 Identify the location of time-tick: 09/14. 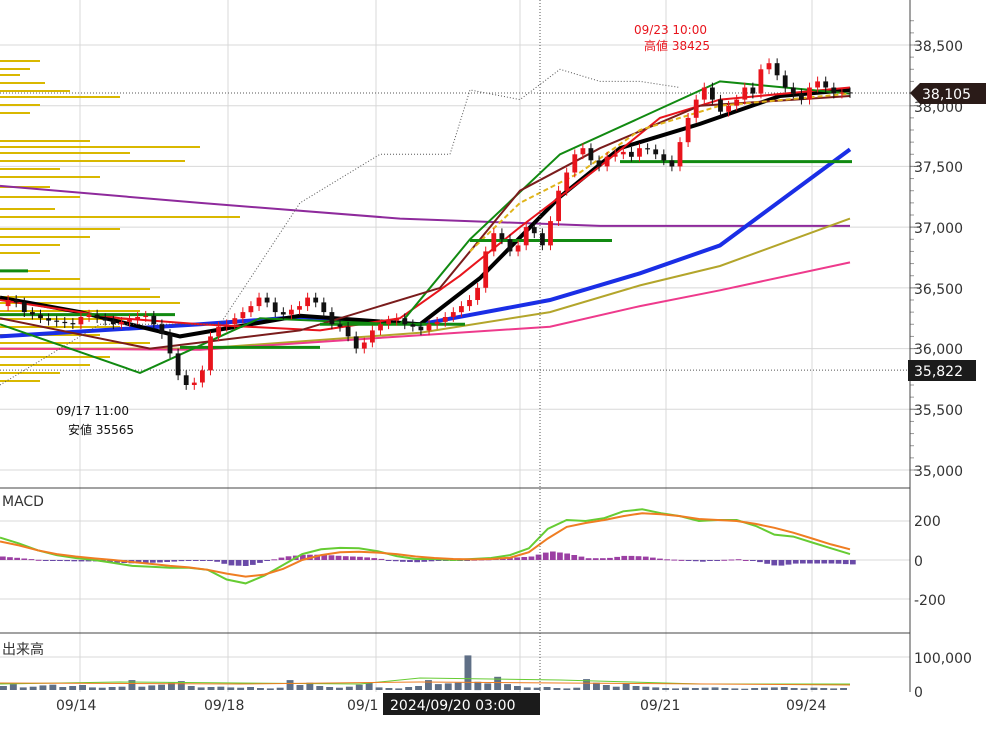
(76, 706).